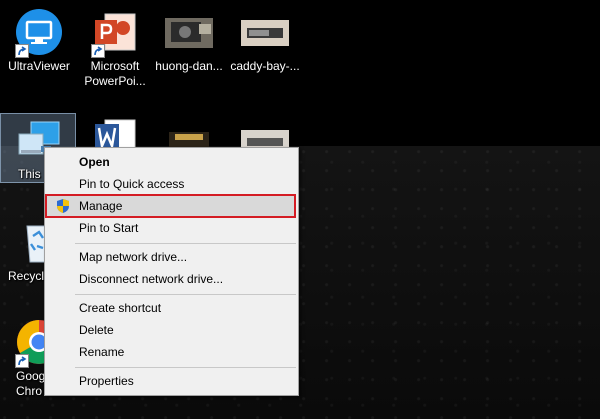 The height and width of the screenshot is (419, 600). Describe the element at coordinates (171, 228) in the screenshot. I see `menu-item-pin-to-start: Pin to Start` at that location.